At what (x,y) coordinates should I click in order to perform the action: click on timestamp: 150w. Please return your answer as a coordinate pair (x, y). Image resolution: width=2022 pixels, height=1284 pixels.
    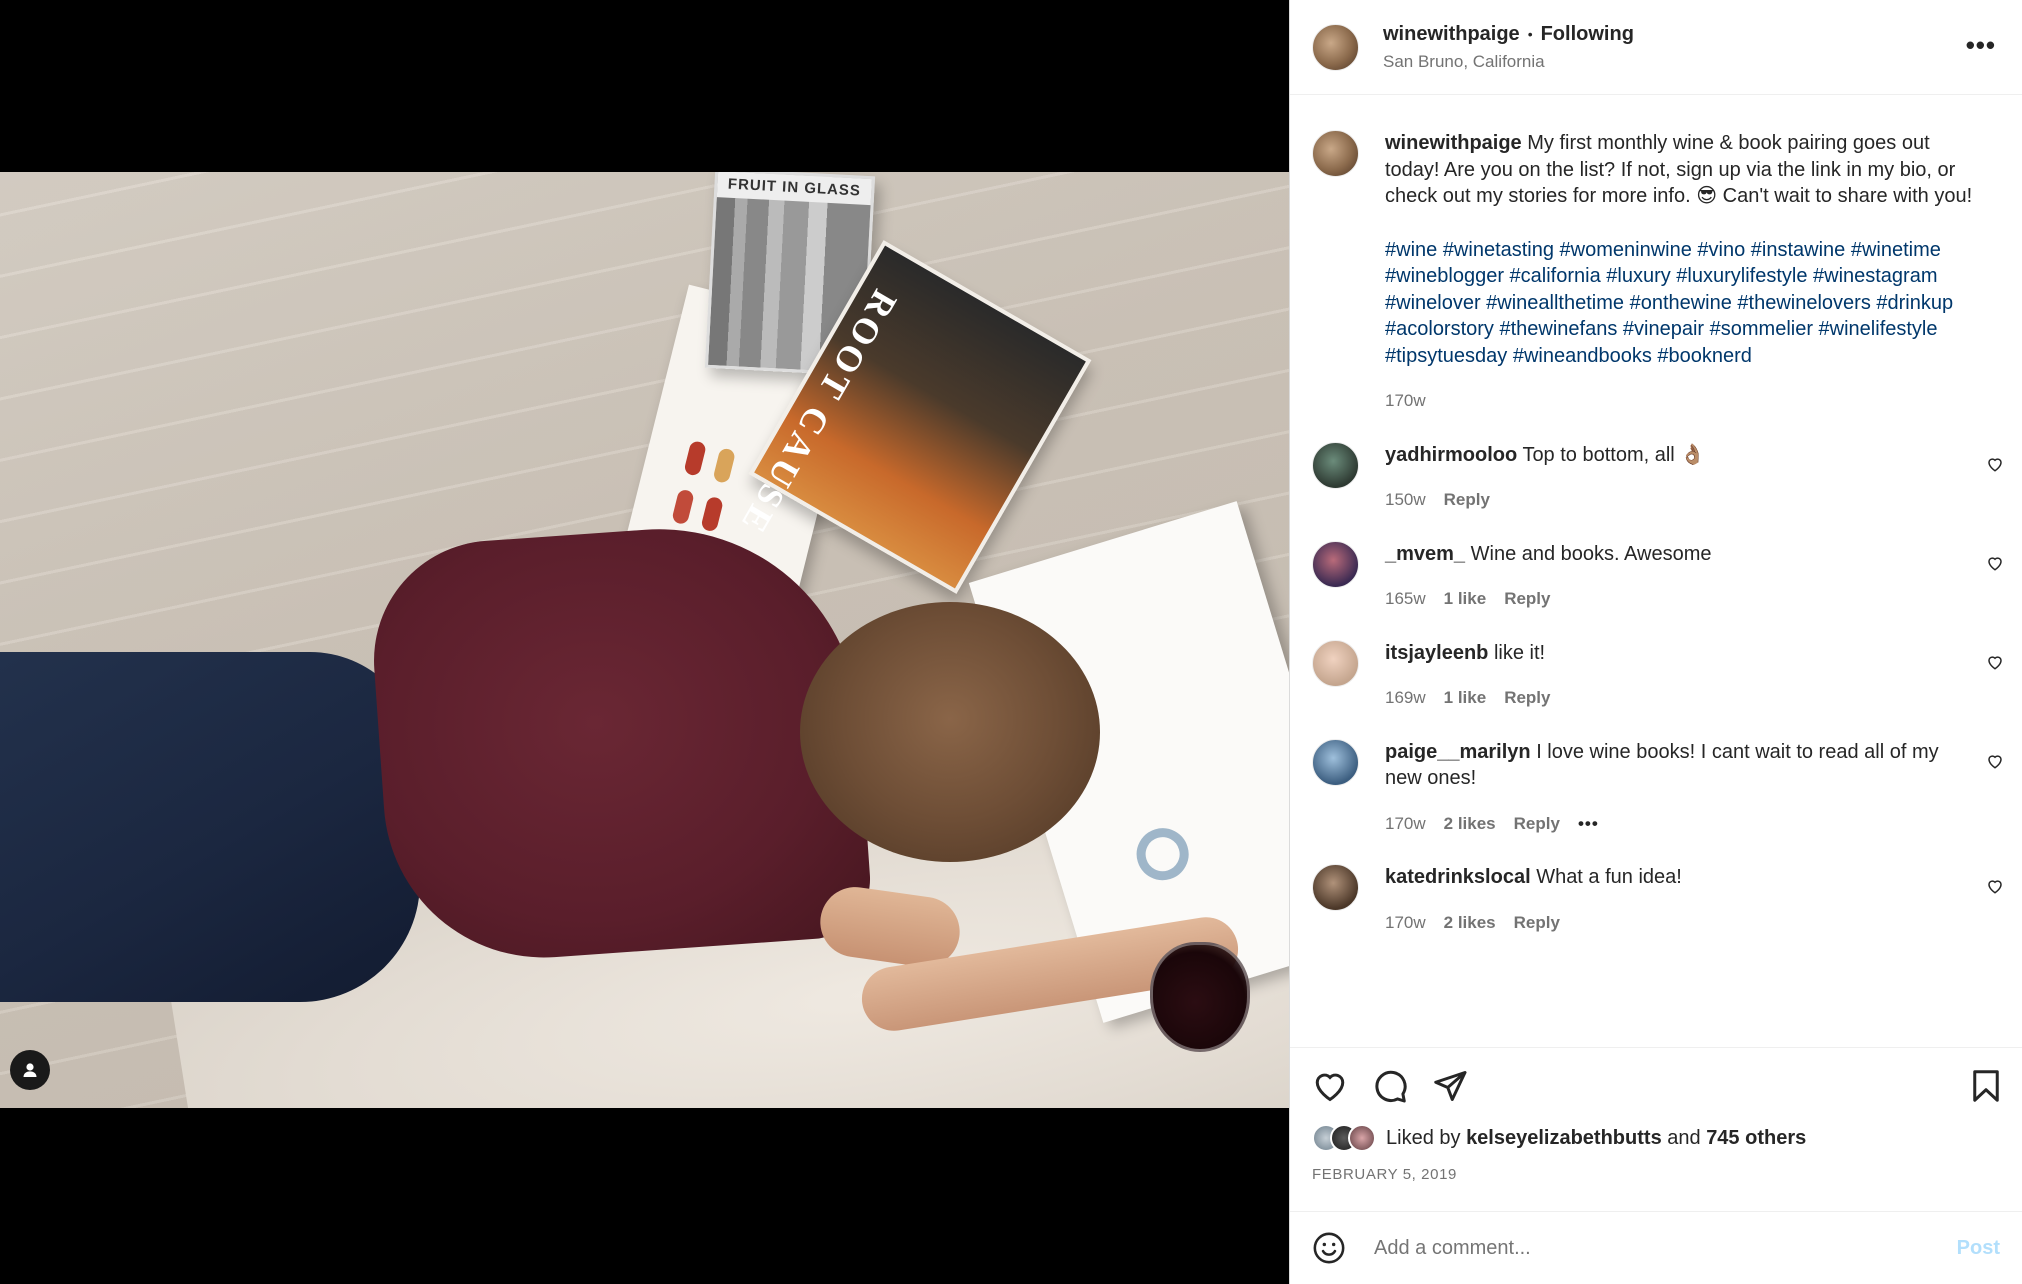
    Looking at the image, I should click on (1405, 499).